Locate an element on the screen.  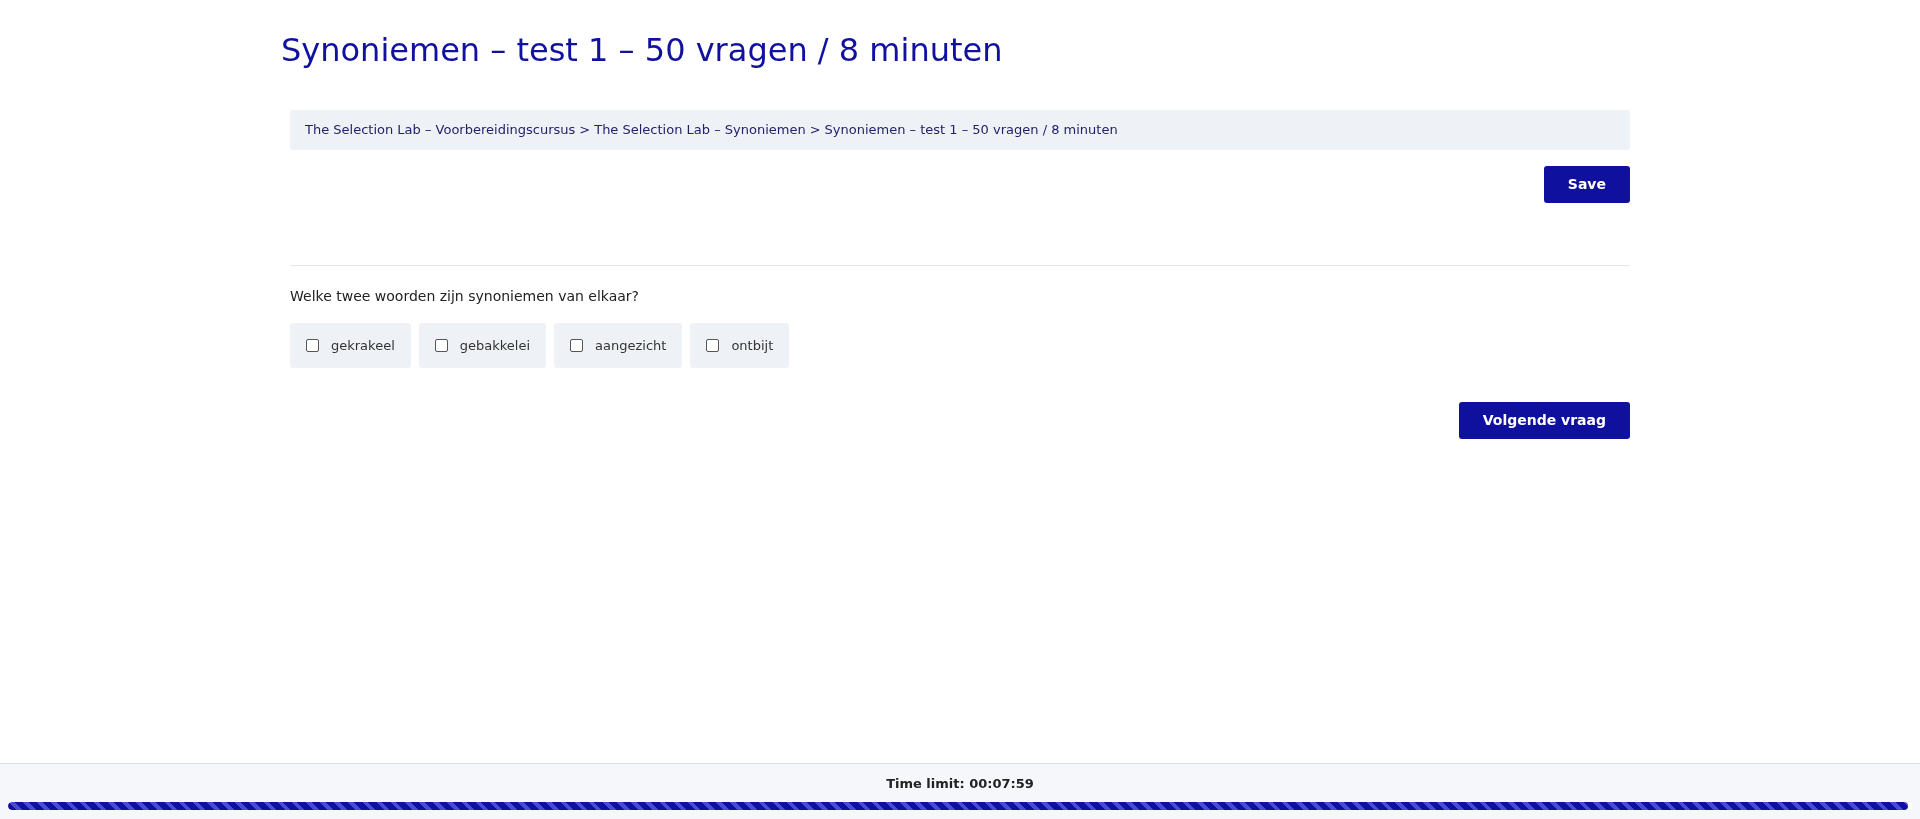
next-question-button: Volgende vraag is located at coordinates (1544, 420).